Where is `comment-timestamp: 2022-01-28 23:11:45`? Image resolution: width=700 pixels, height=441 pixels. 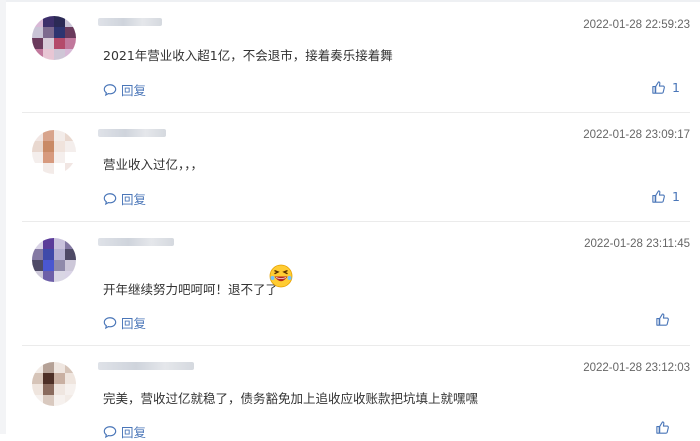 comment-timestamp: 2022-01-28 23:11:45 is located at coordinates (637, 244).